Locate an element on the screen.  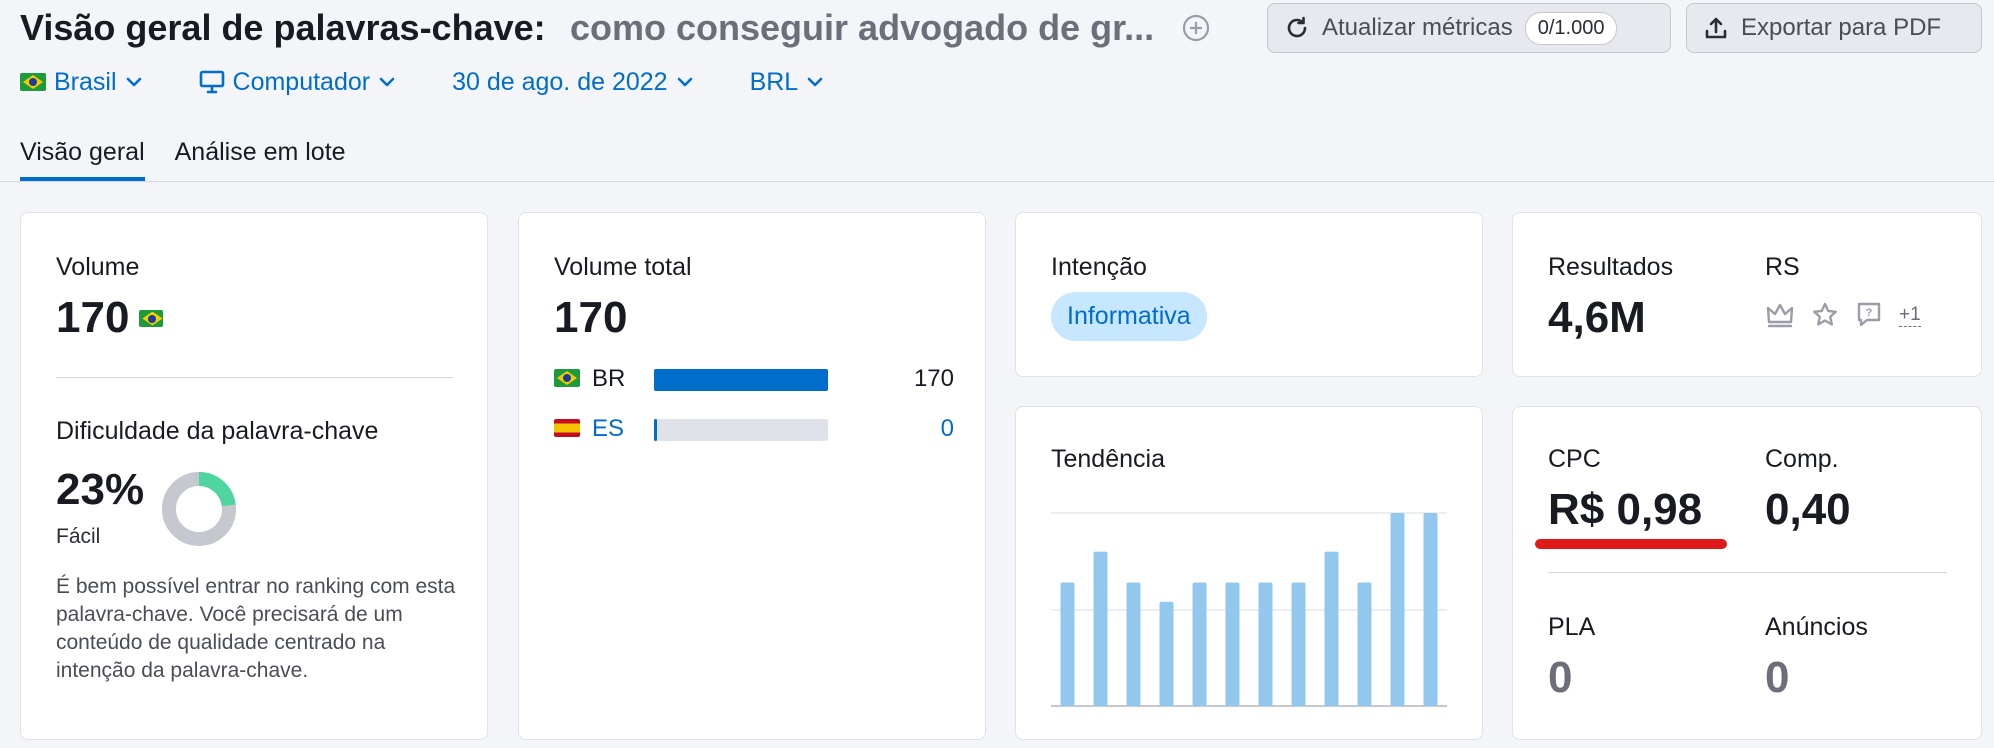
tabs-divider is located at coordinates (997, 181).